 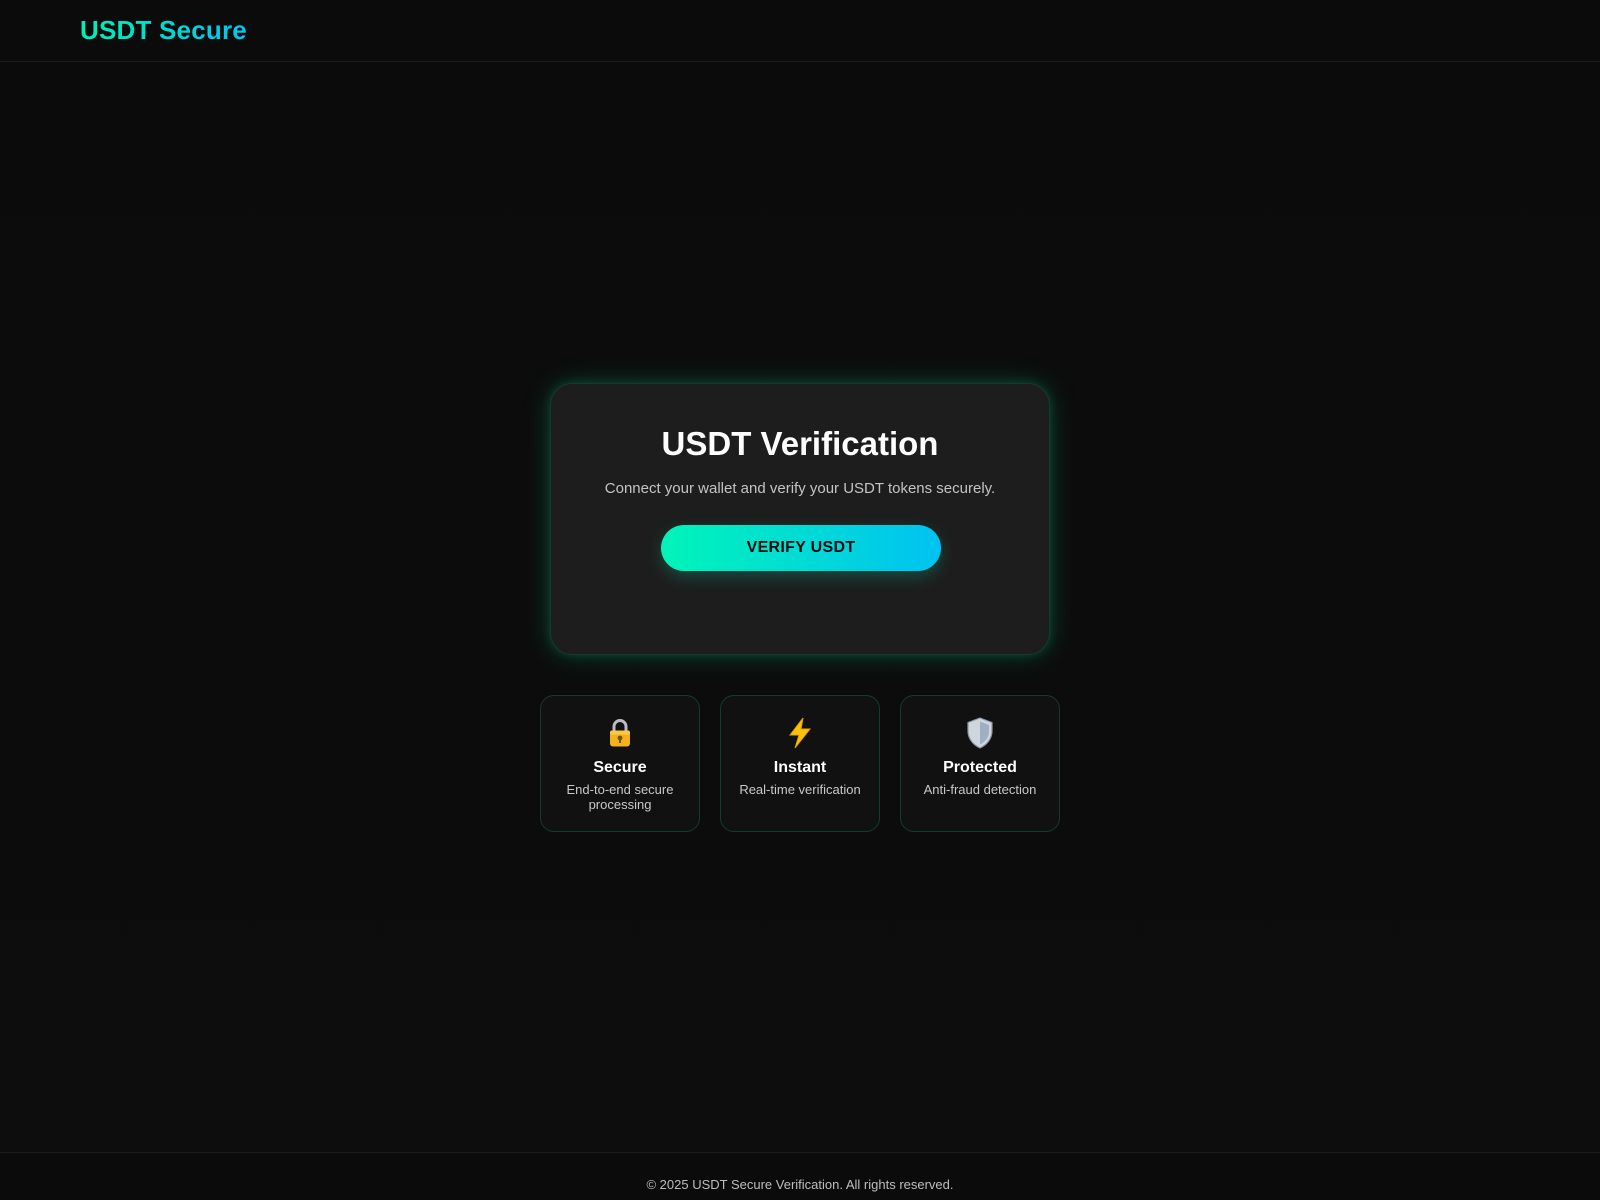 I want to click on card-title: USDT Verification, so click(x=800, y=443).